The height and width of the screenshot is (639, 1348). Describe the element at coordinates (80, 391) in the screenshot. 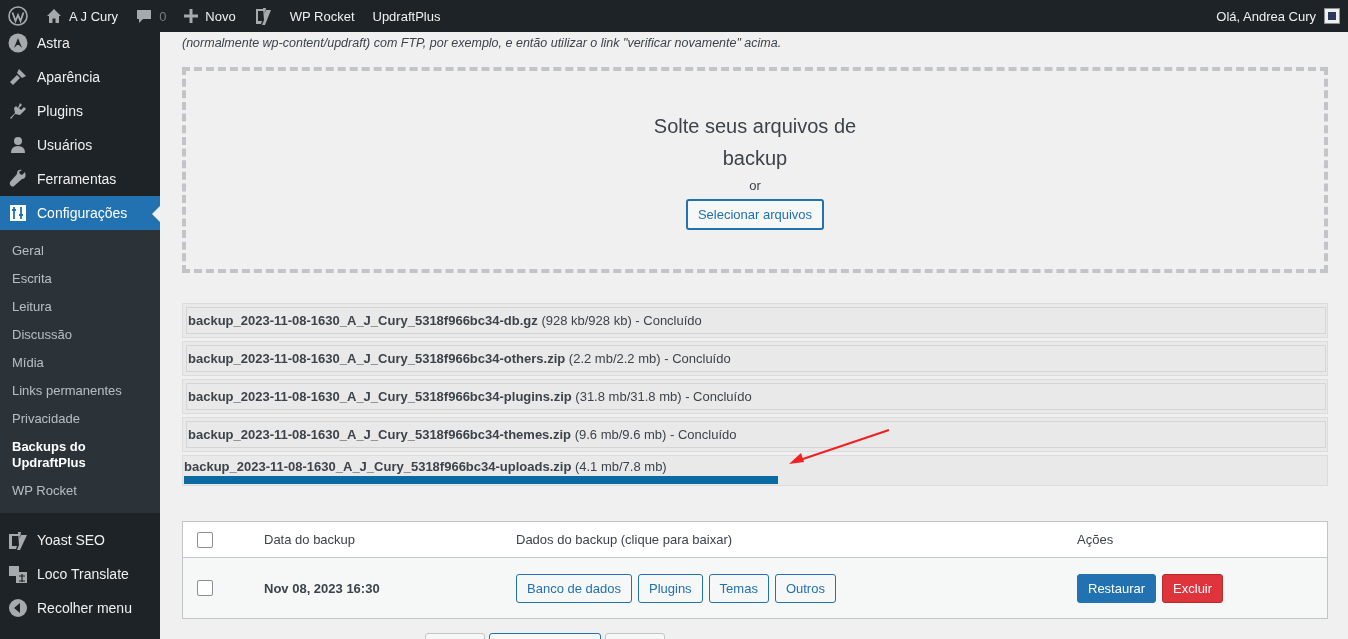

I see `submenu-item: Links permanentes` at that location.